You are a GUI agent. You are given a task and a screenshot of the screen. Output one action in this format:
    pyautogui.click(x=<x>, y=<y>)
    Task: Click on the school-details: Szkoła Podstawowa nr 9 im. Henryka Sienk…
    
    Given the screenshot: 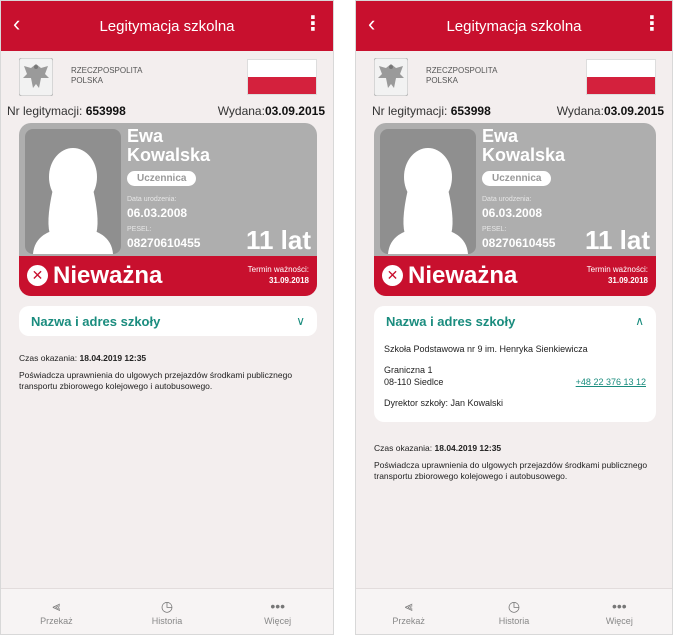 What is the action you would take?
    pyautogui.click(x=515, y=379)
    